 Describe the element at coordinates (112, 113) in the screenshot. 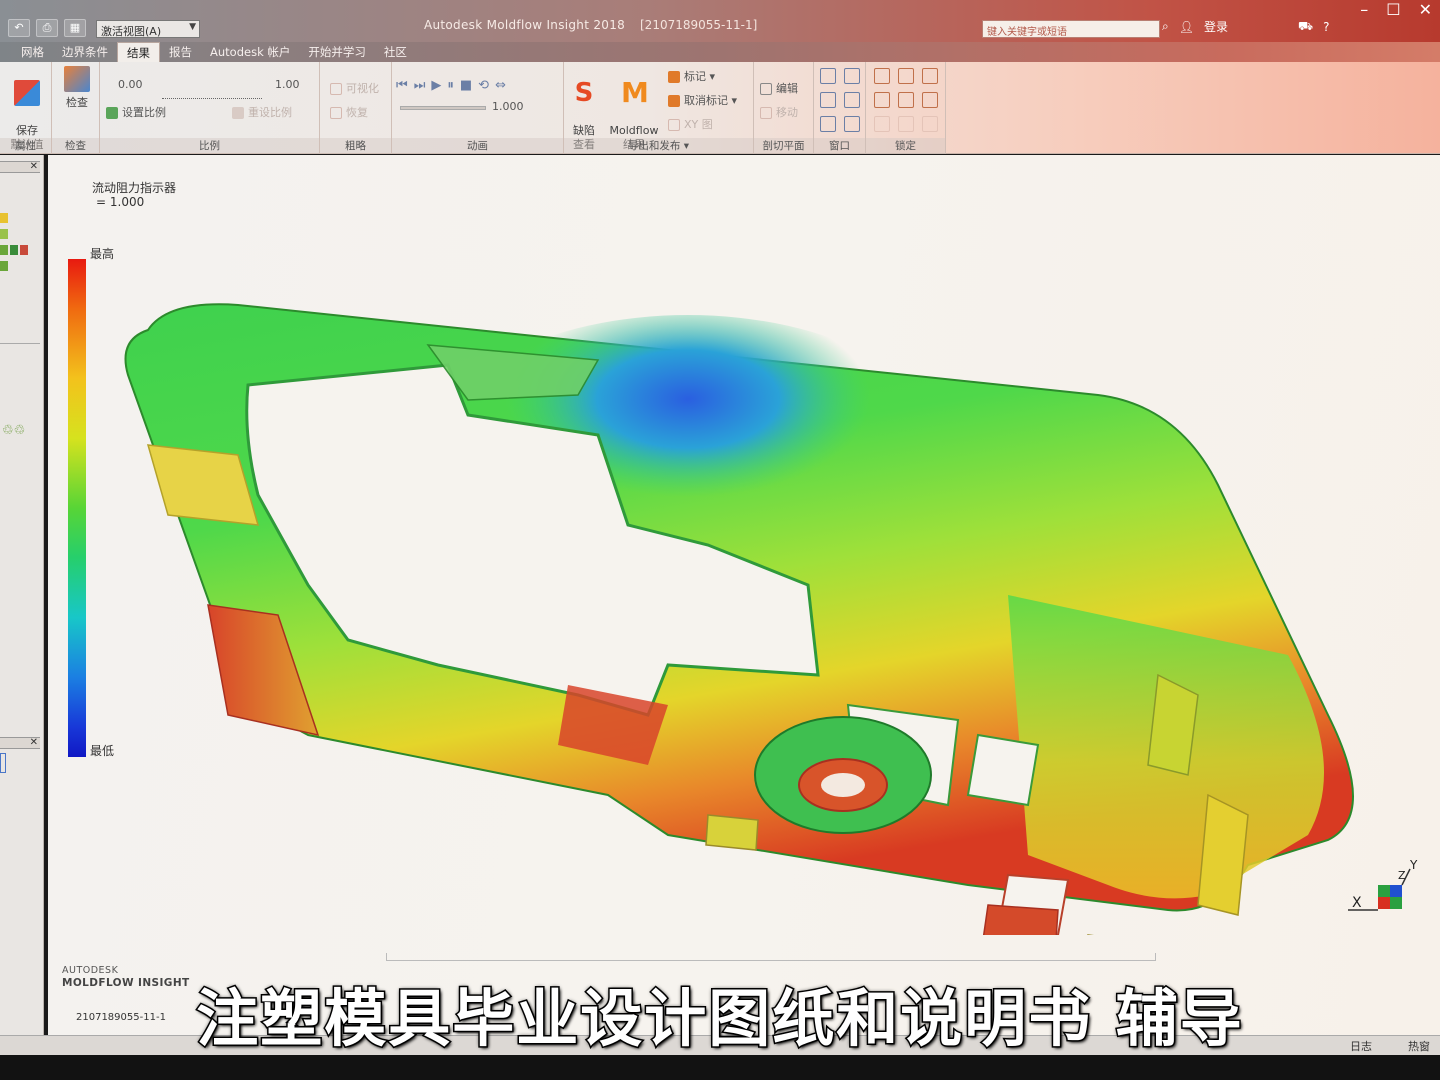

I see `set-scale-icon` at that location.